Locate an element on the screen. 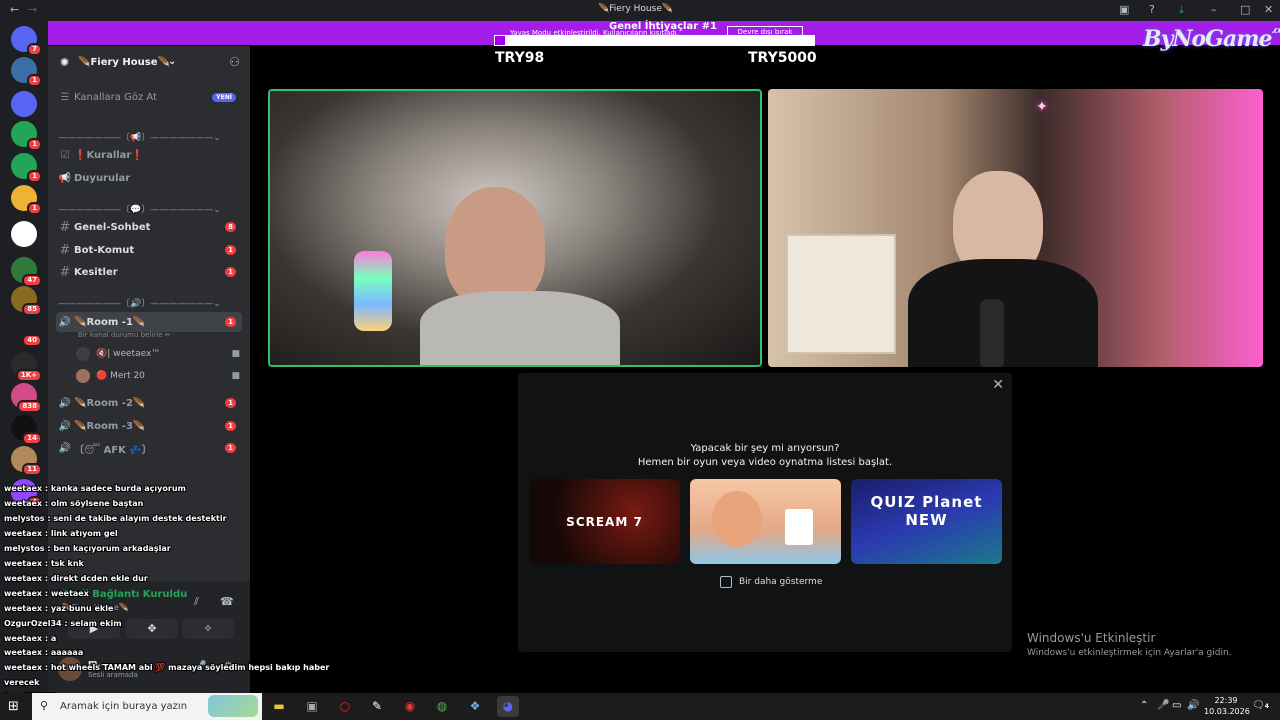 The image size is (1280, 720). voice-user: 🔇| weetaex™ ■ is located at coordinates (161, 354).